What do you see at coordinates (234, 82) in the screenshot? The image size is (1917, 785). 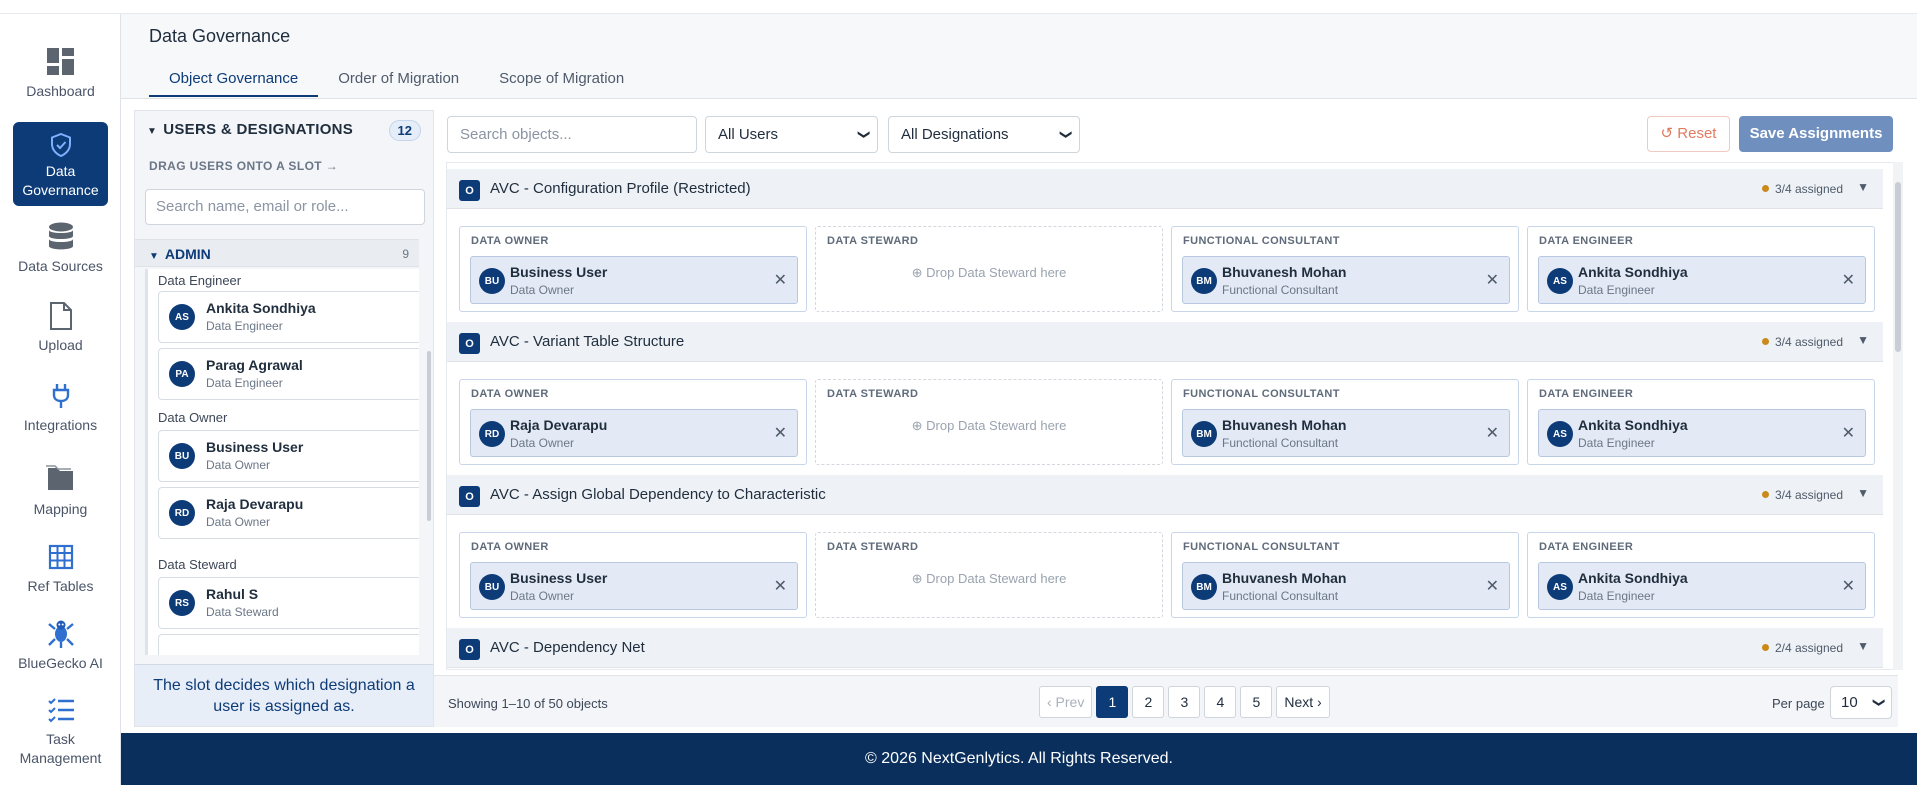 I see `tab-object-governance: Object Governance` at bounding box center [234, 82].